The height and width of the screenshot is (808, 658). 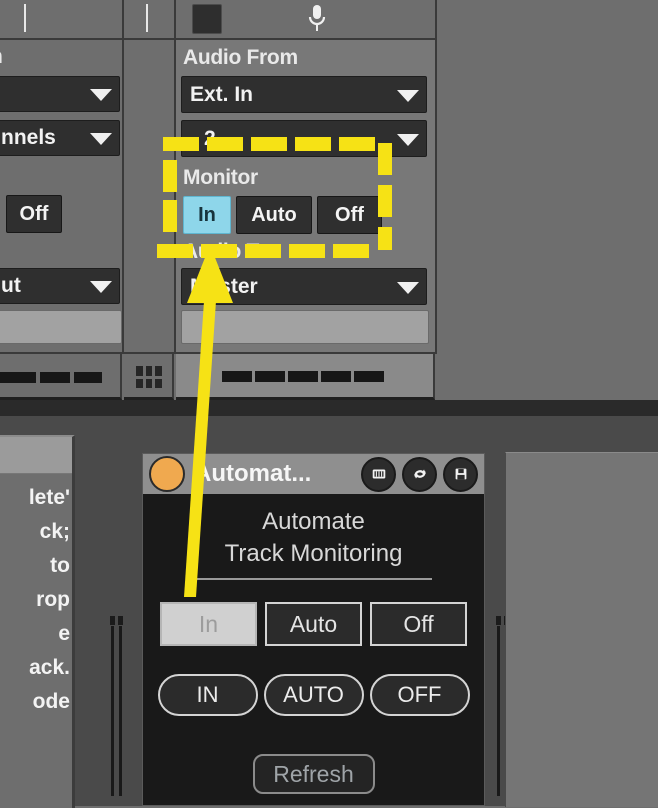 I want to click on info-help-panel: lete' ck; to rop e ack. ode, so click(x=37, y=621).